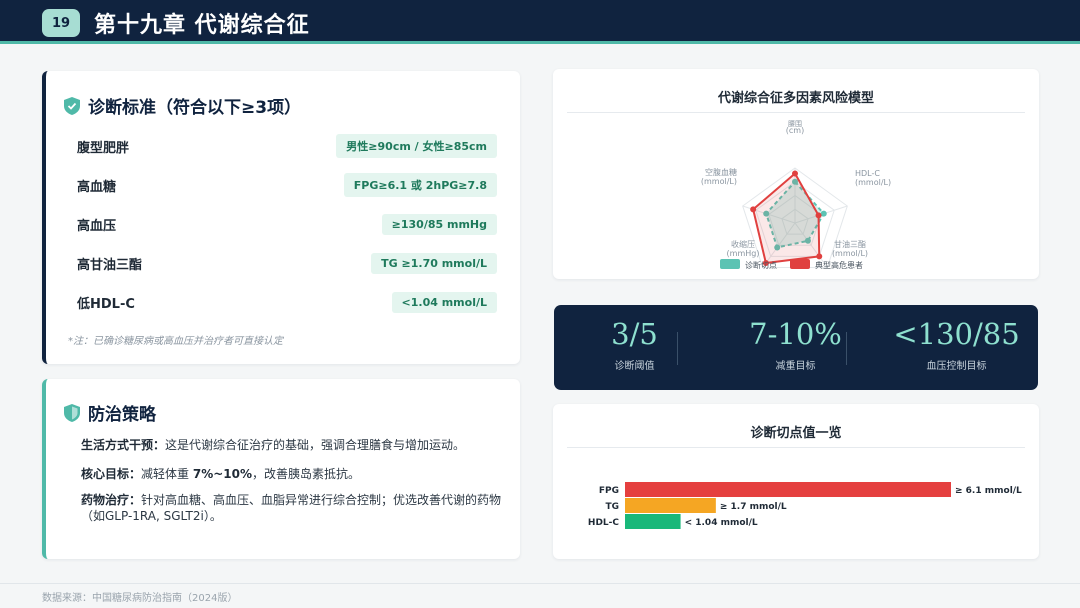  Describe the element at coordinates (167, 474) in the screenshot. I see `strategy-text: 减轻体重` at that location.